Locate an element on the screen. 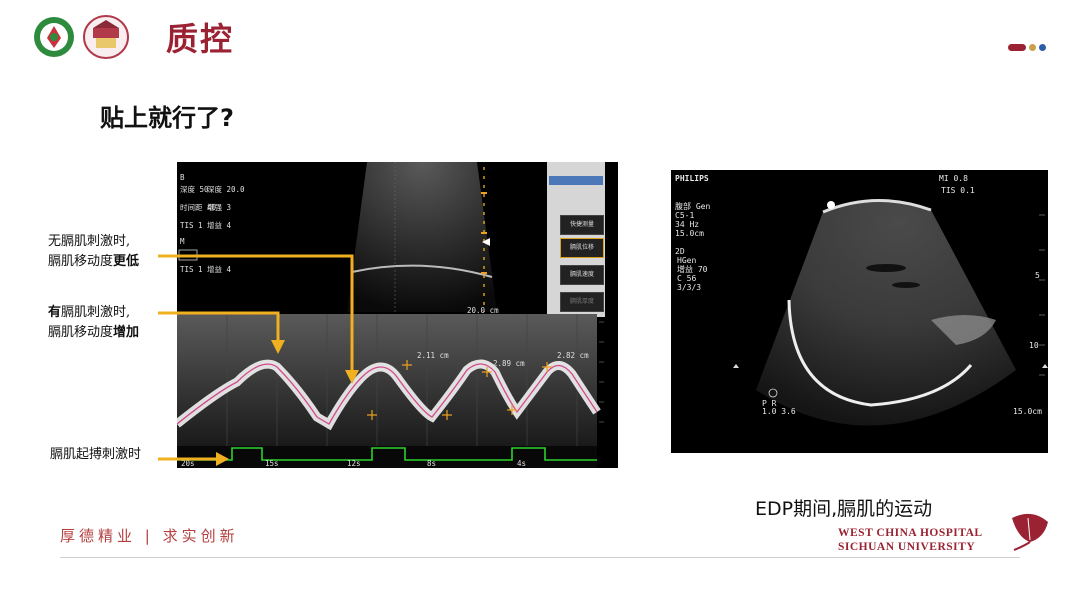 This screenshot has height=598, width=1080. arrow-with-stim is located at coordinates (219, 327).